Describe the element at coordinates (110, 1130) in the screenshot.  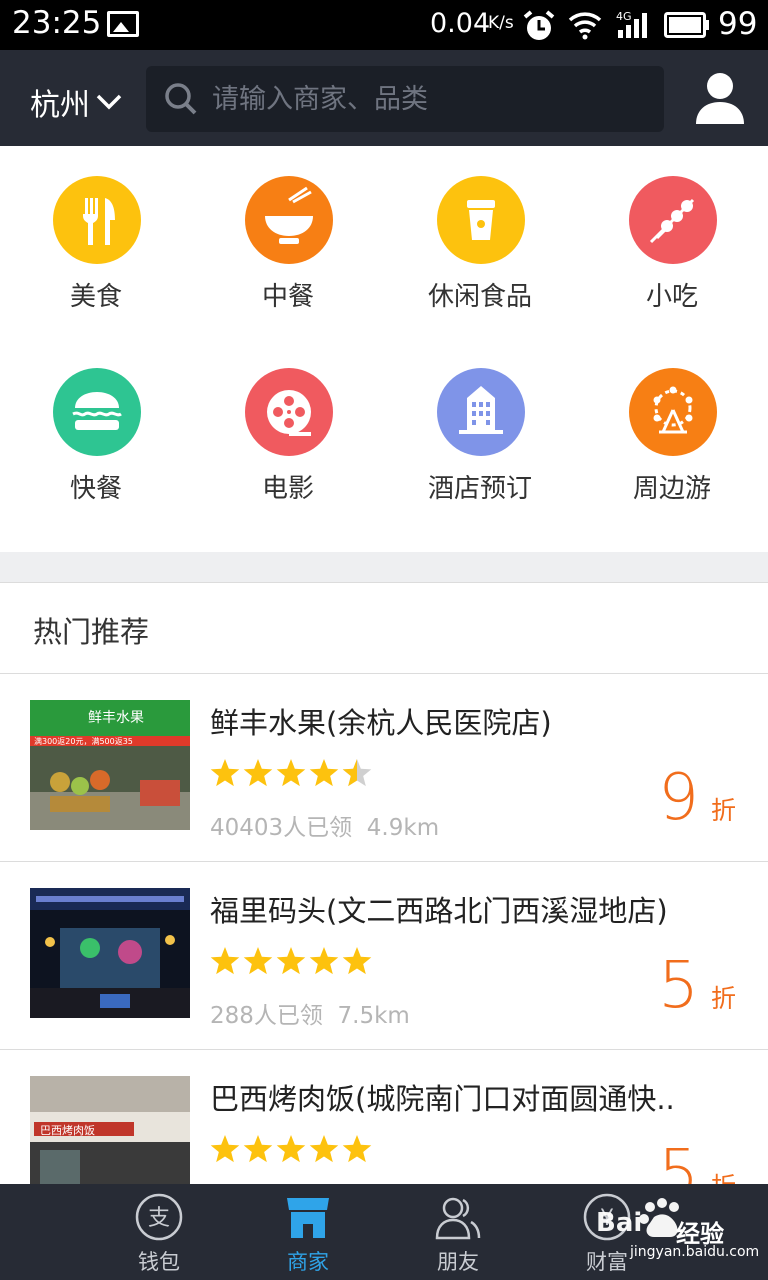
I see `merchant-photo: 巴西烤肉饭` at that location.